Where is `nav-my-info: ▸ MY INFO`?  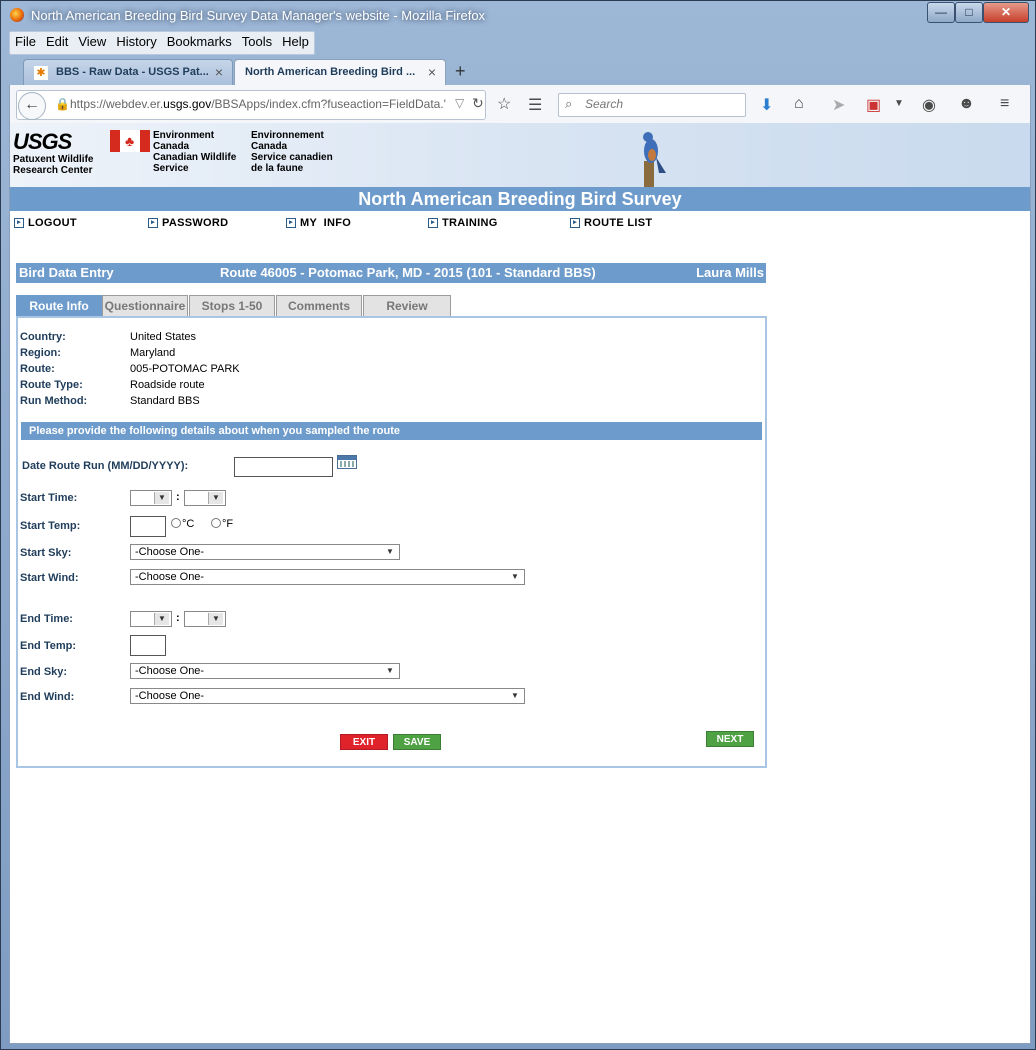
nav-my-info: ▸ MY INFO is located at coordinates (318, 223).